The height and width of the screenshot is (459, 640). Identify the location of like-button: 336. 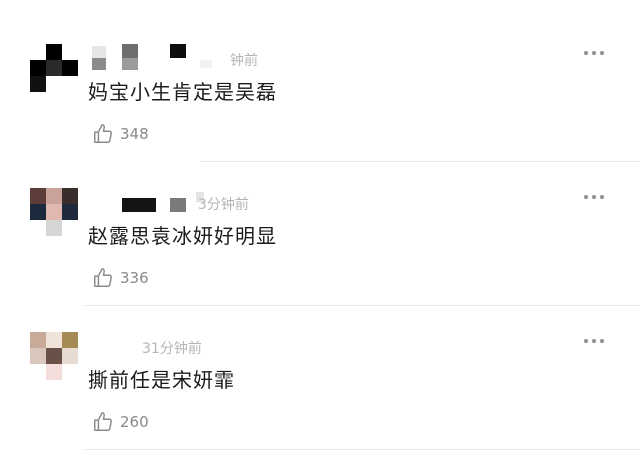
(120, 278).